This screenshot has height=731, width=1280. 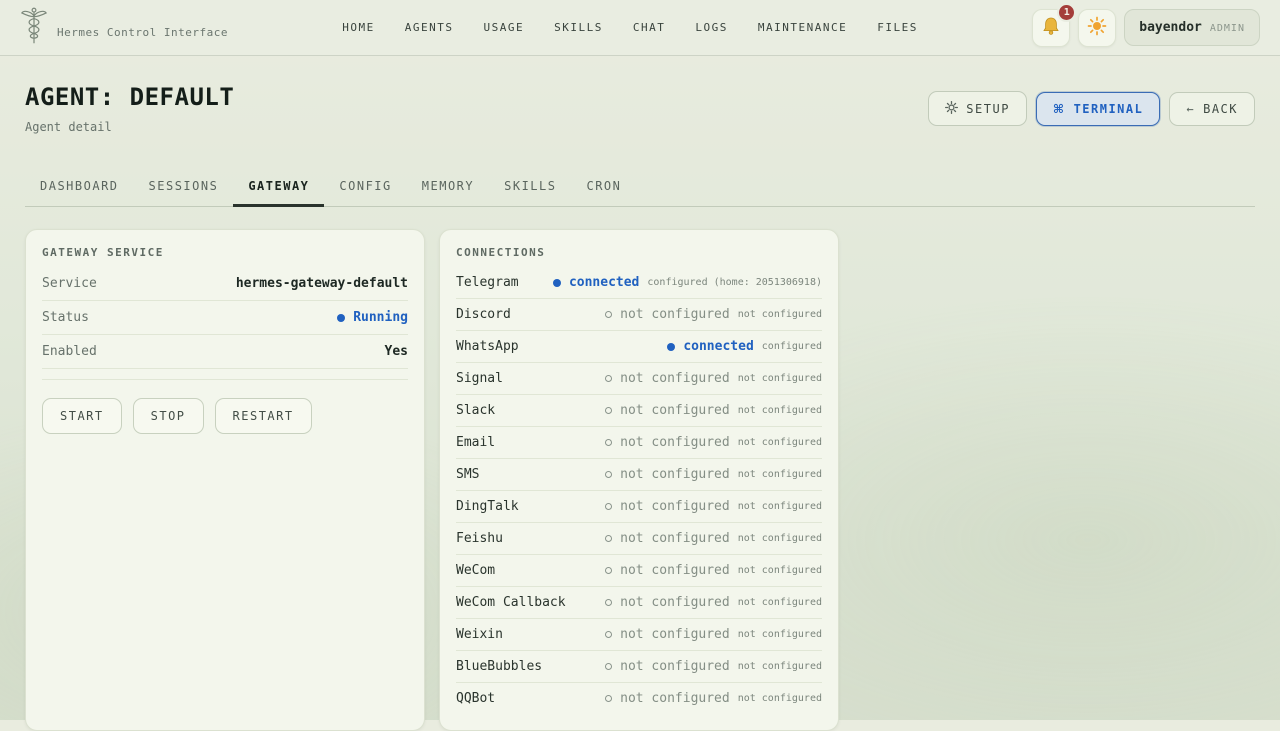 I want to click on back-button-label: BACK, so click(x=1220, y=108).